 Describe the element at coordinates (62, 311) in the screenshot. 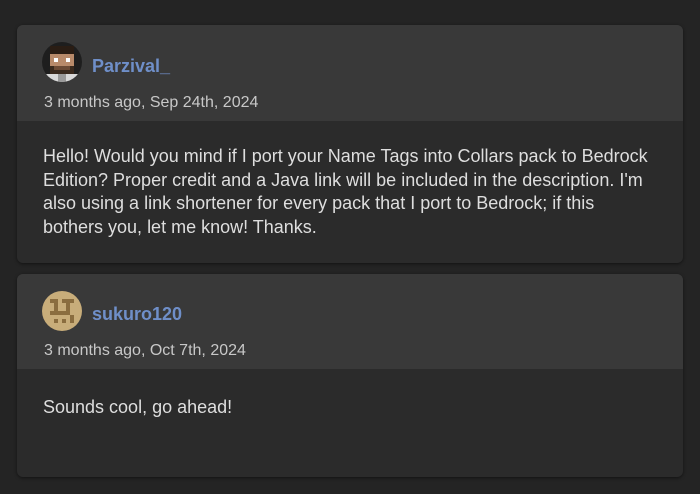

I see `pixel-pattern-avatar-icon` at that location.